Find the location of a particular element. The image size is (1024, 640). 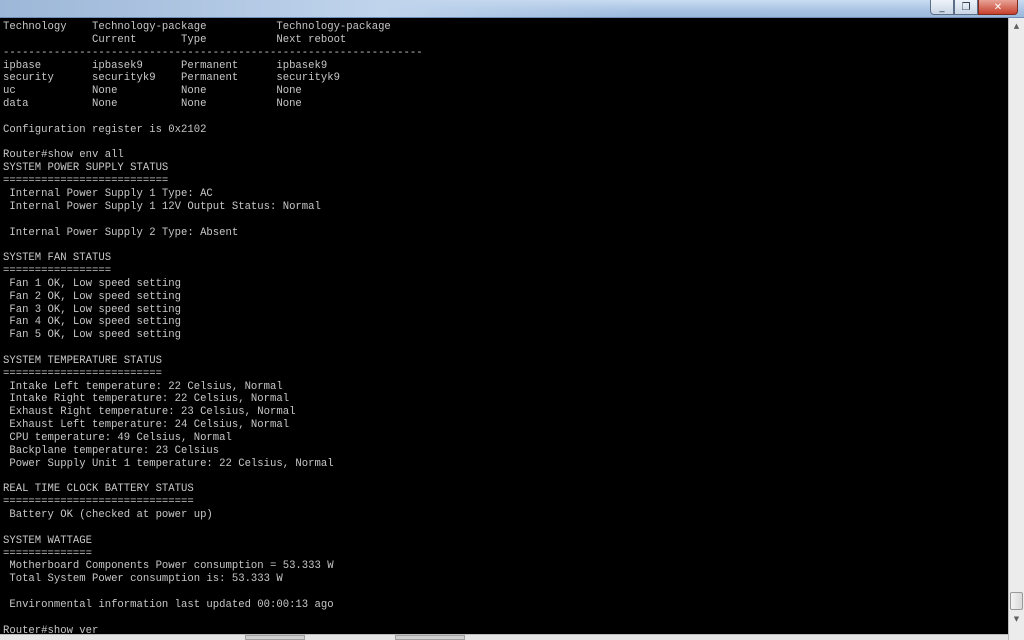

terminal-line: ========================= is located at coordinates (82, 373).